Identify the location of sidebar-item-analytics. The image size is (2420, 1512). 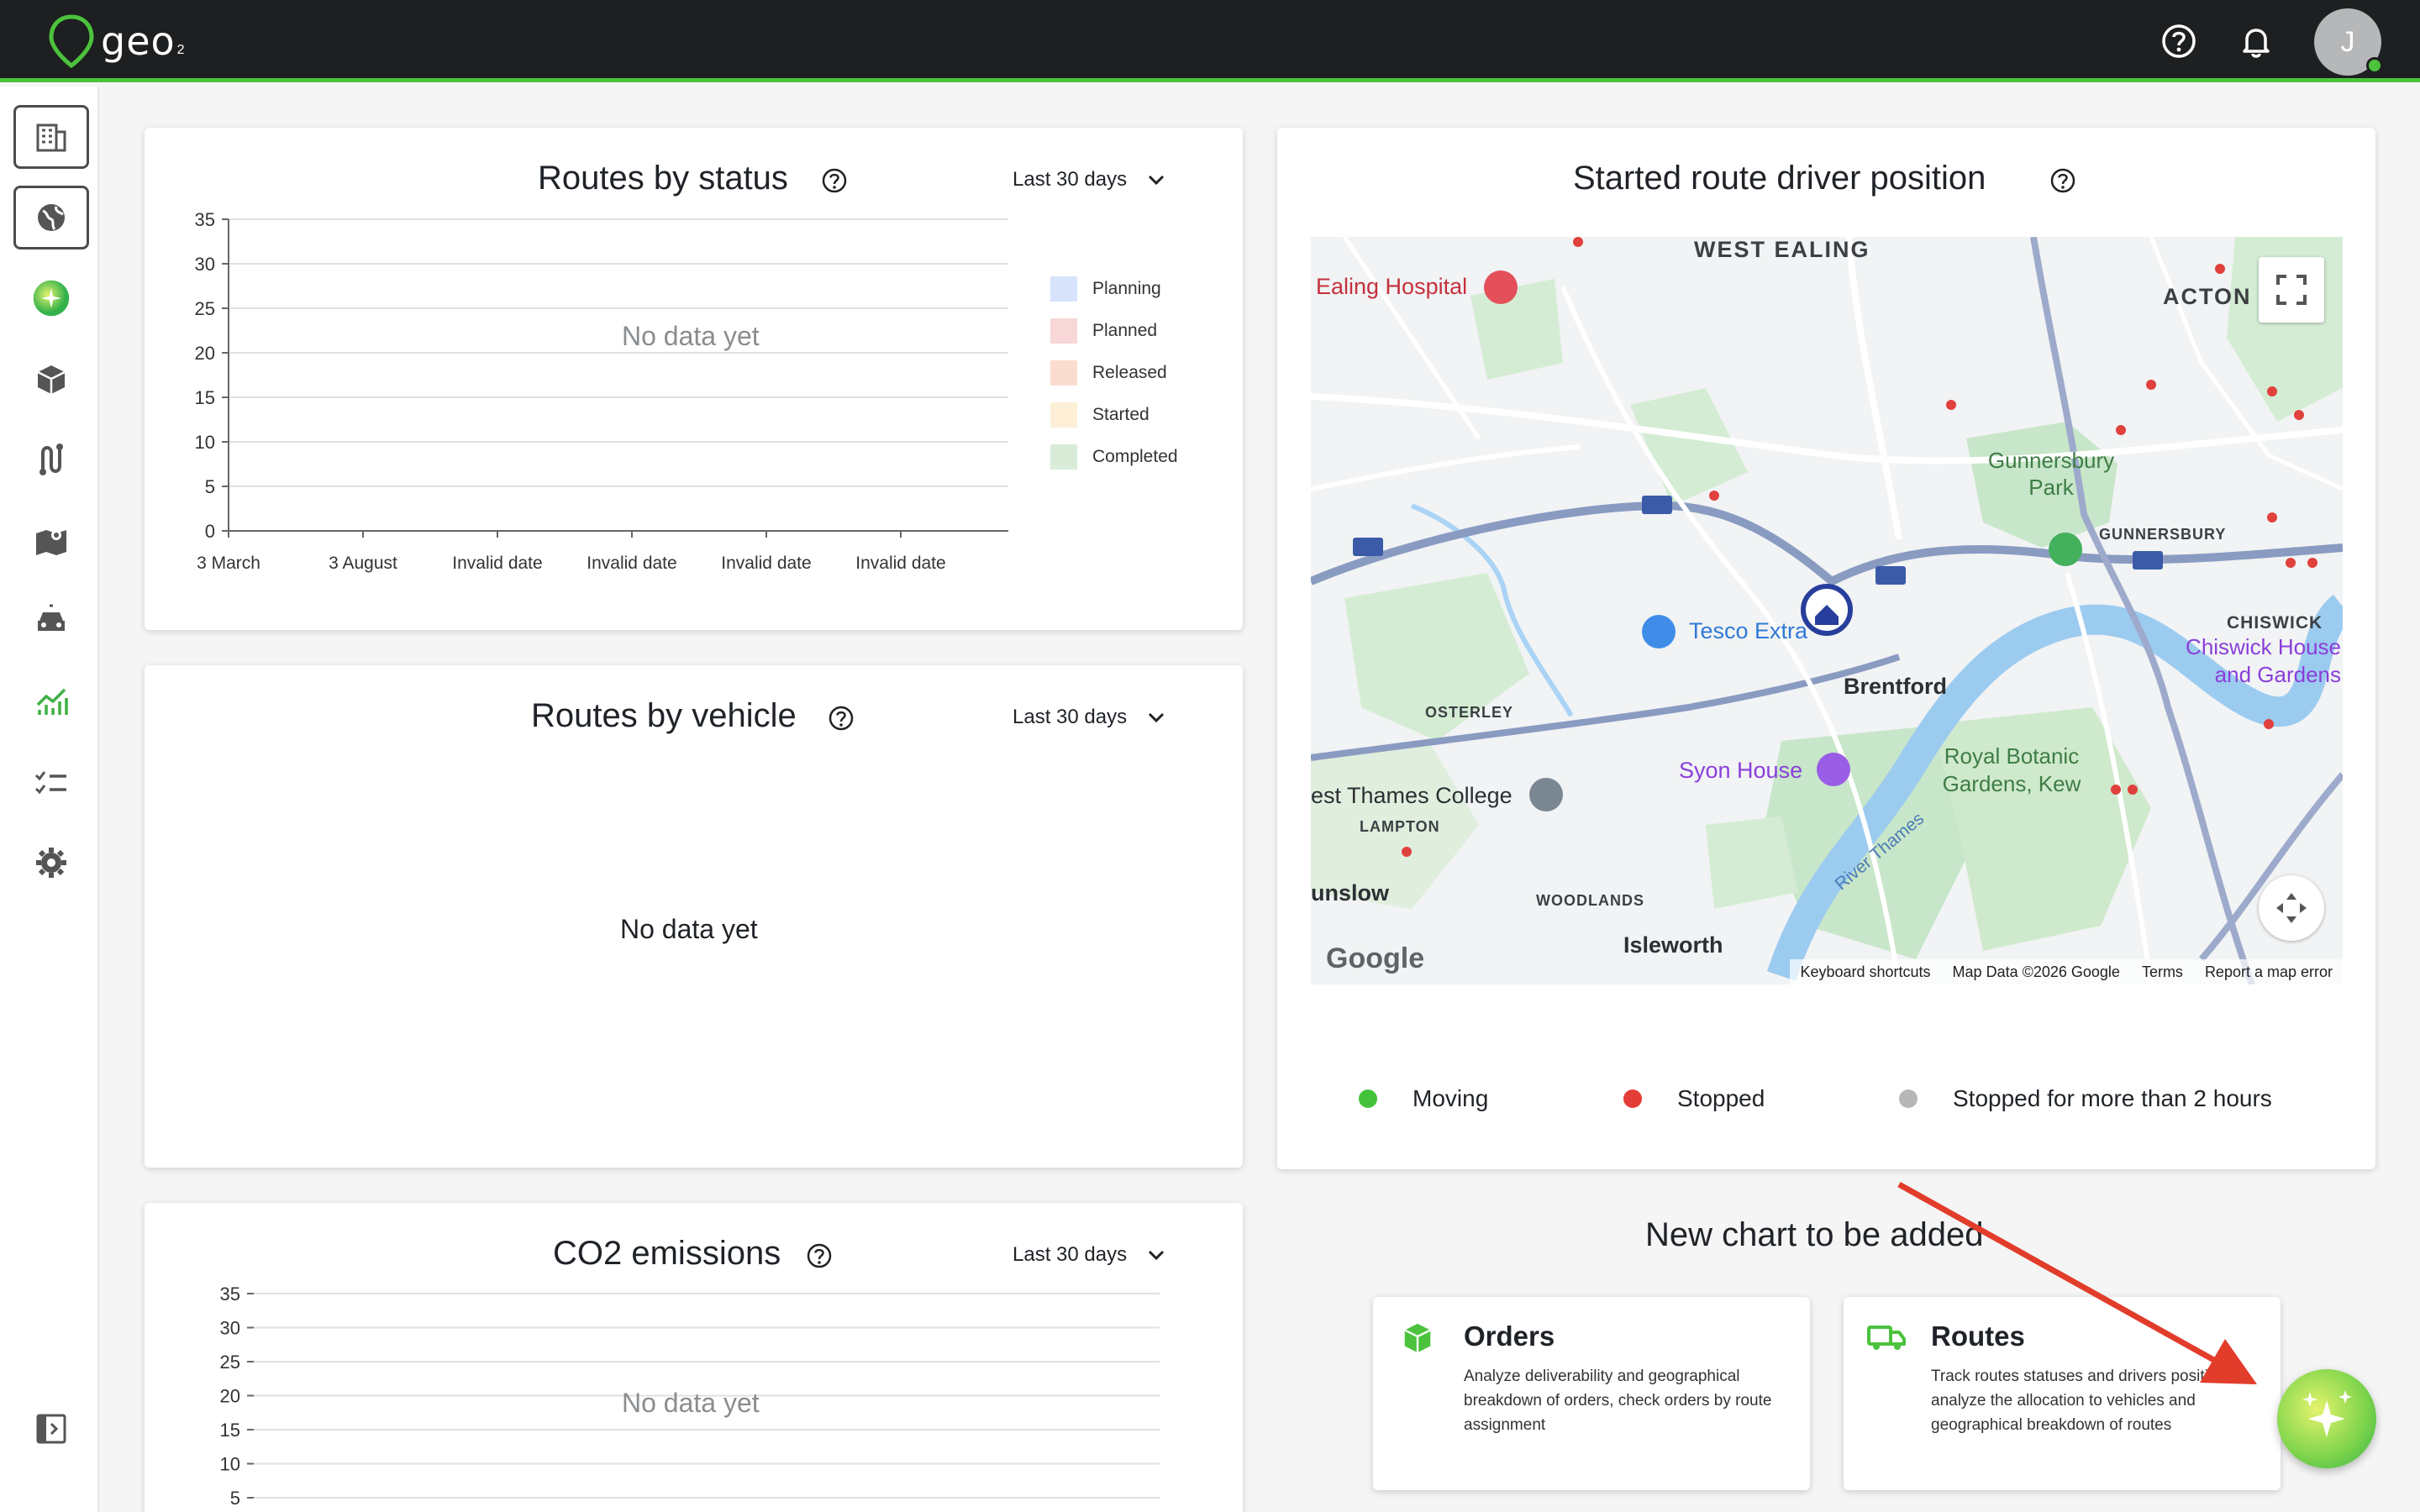
(51, 701).